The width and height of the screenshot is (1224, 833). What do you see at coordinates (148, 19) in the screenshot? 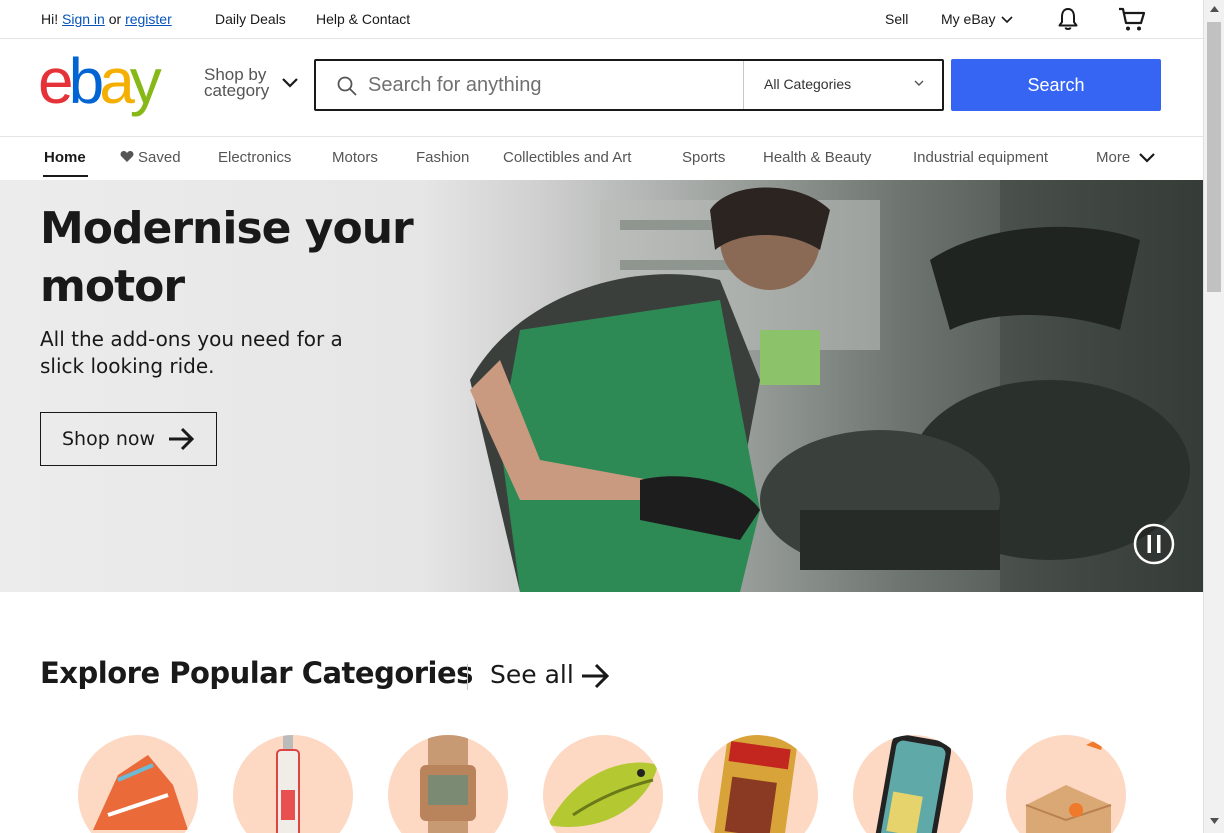
I see `register-link: register` at bounding box center [148, 19].